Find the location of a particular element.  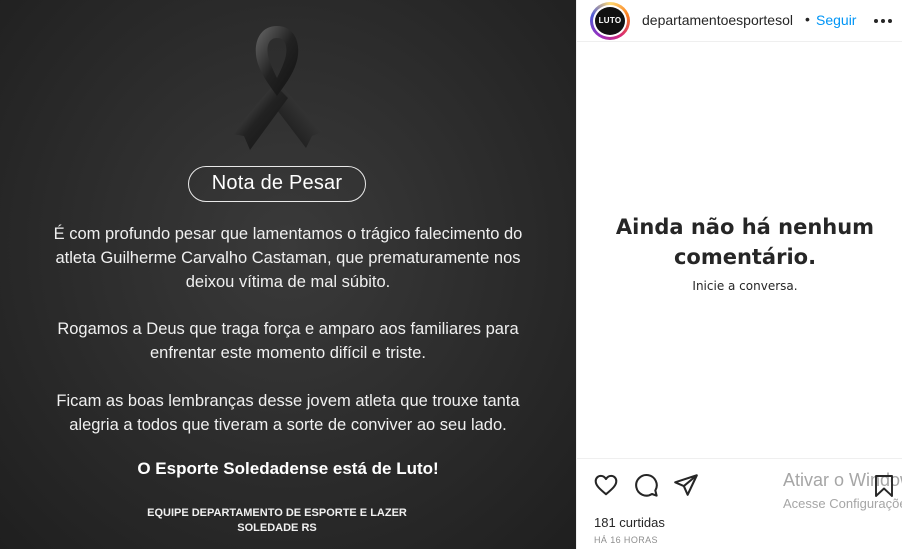

story-ring: LUTO is located at coordinates (610, 21).